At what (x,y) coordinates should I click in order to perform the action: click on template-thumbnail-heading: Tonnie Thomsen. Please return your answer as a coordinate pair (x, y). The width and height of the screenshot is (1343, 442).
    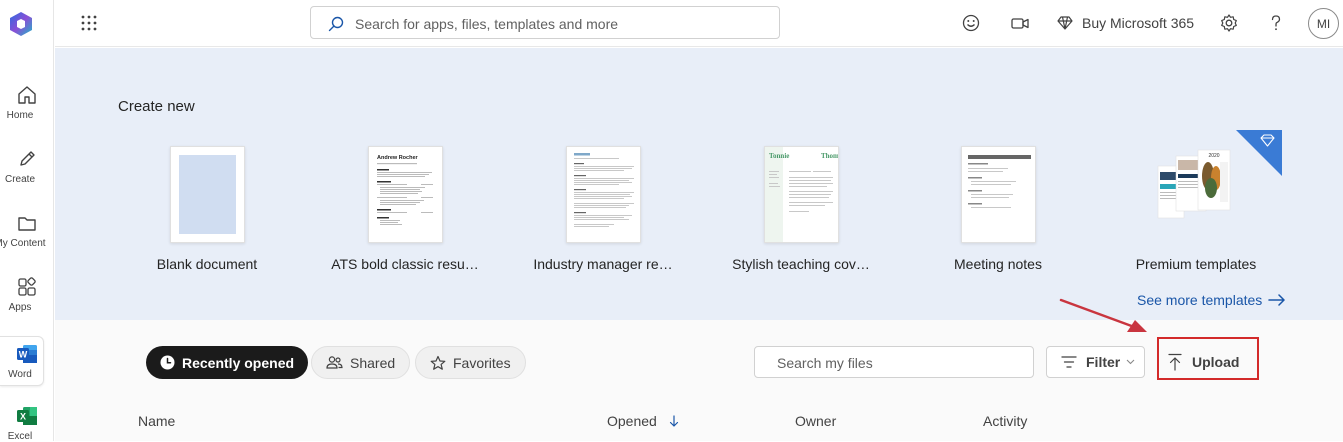
    Looking at the image, I should click on (804, 156).